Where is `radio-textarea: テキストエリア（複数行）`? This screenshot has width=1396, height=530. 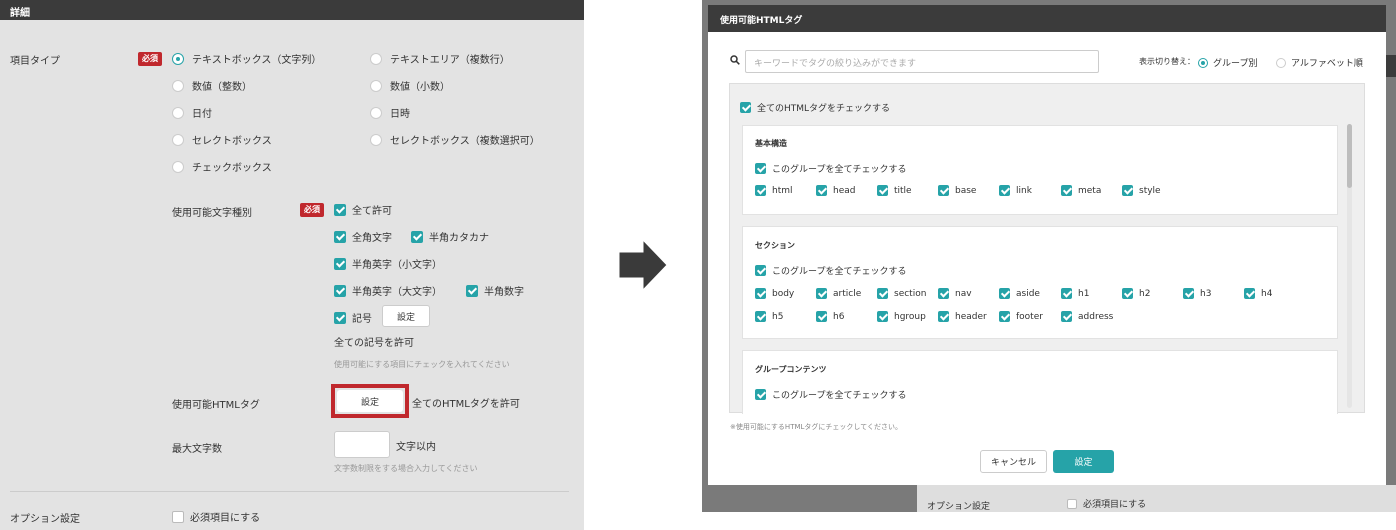
radio-textarea: テキストエリア（複数行） is located at coordinates (440, 58).